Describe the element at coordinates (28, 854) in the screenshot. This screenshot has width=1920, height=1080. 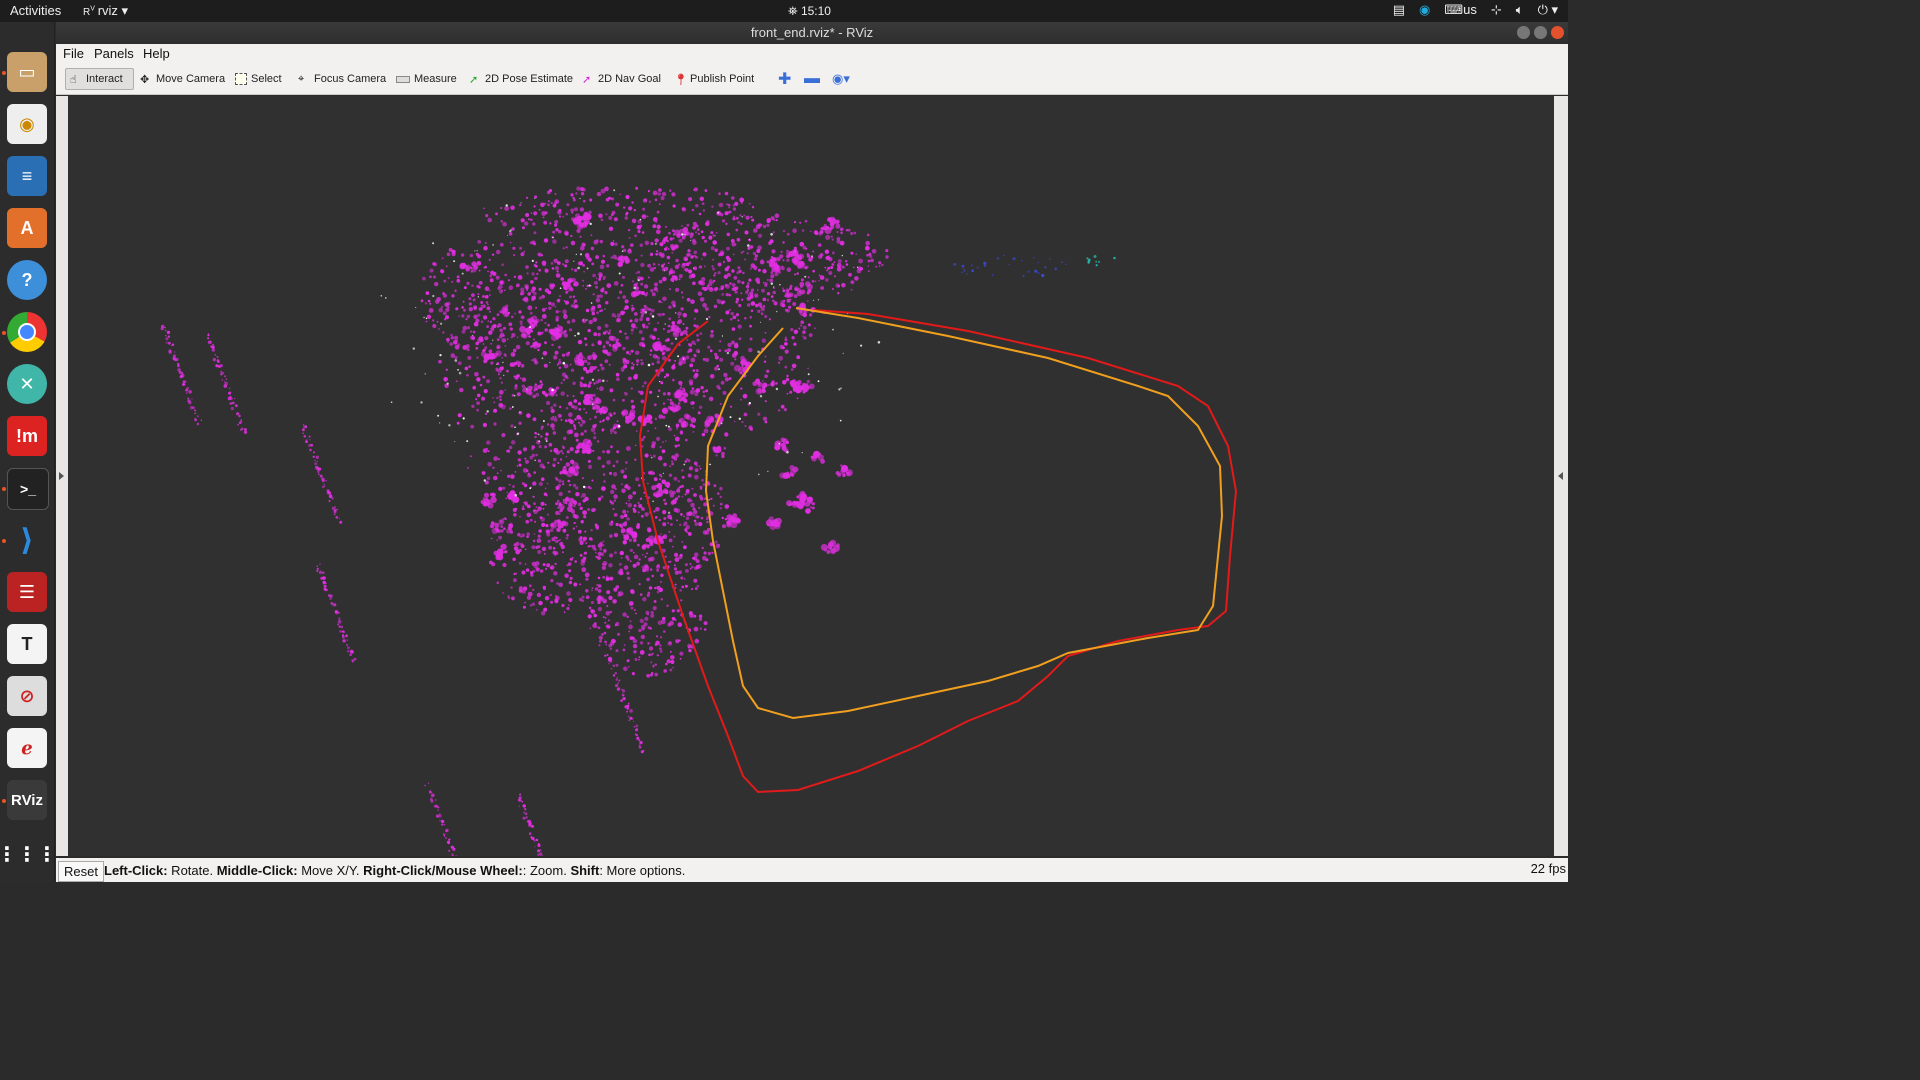
I see `apps-grid-icon: ⋮⋮⋮` at that location.